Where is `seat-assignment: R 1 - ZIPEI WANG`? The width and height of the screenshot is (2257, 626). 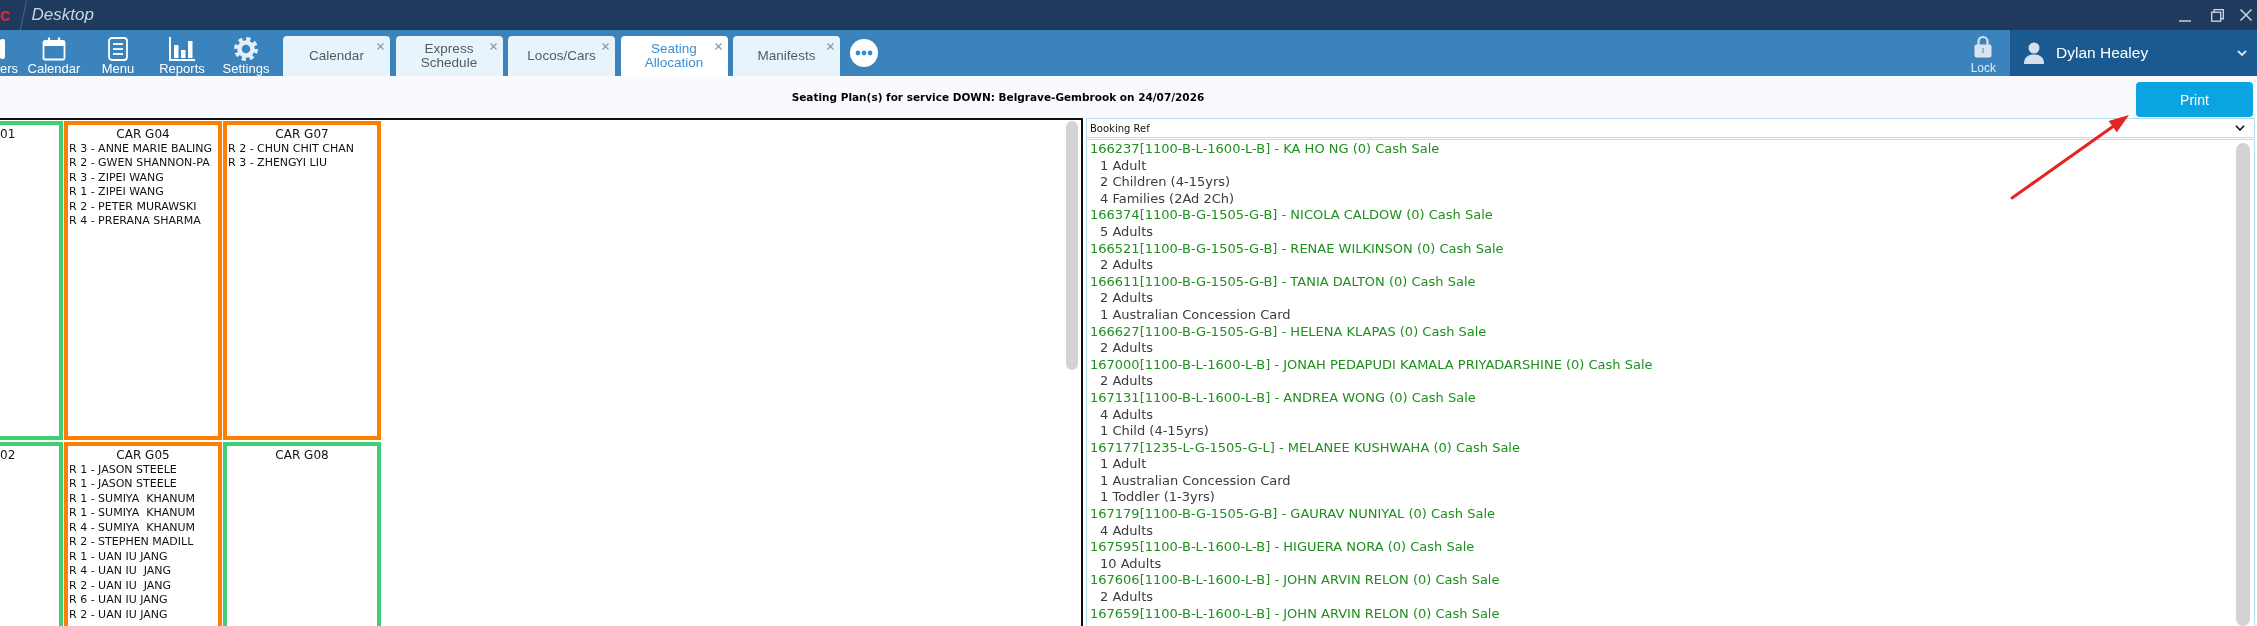
seat-assignment: R 1 - ZIPEI WANG is located at coordinates (116, 192).